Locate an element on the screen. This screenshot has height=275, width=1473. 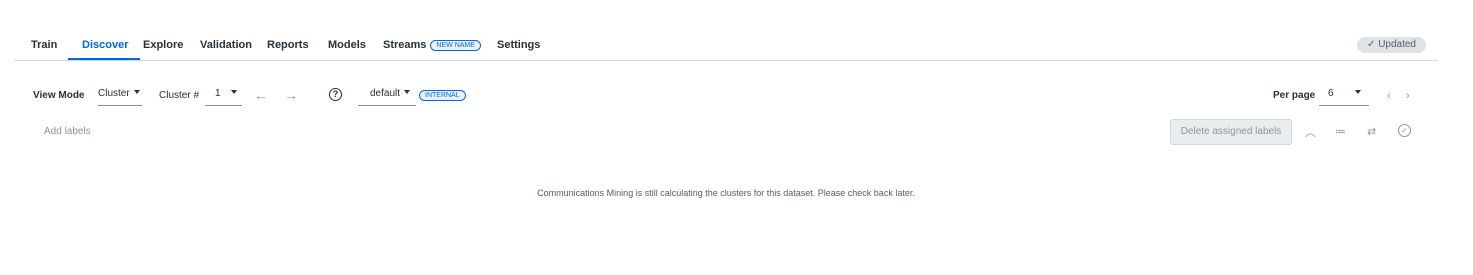
delete-assigned-labels-button: Delete assigned labels is located at coordinates (1231, 132).